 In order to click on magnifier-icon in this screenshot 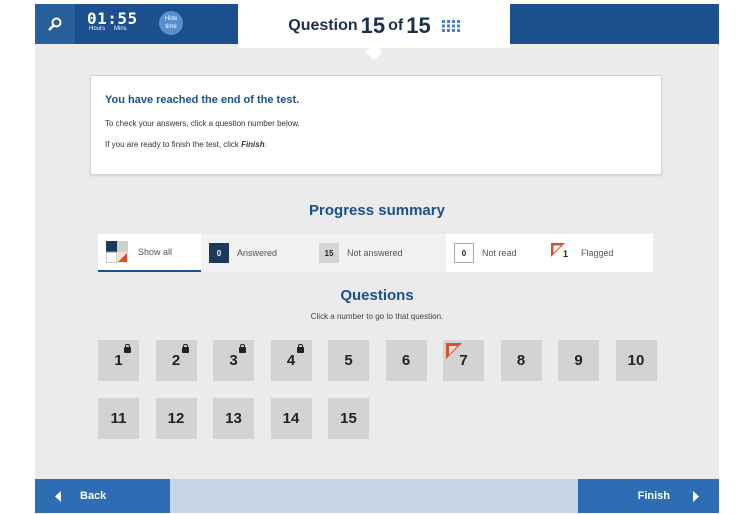, I will do `click(55, 24)`.